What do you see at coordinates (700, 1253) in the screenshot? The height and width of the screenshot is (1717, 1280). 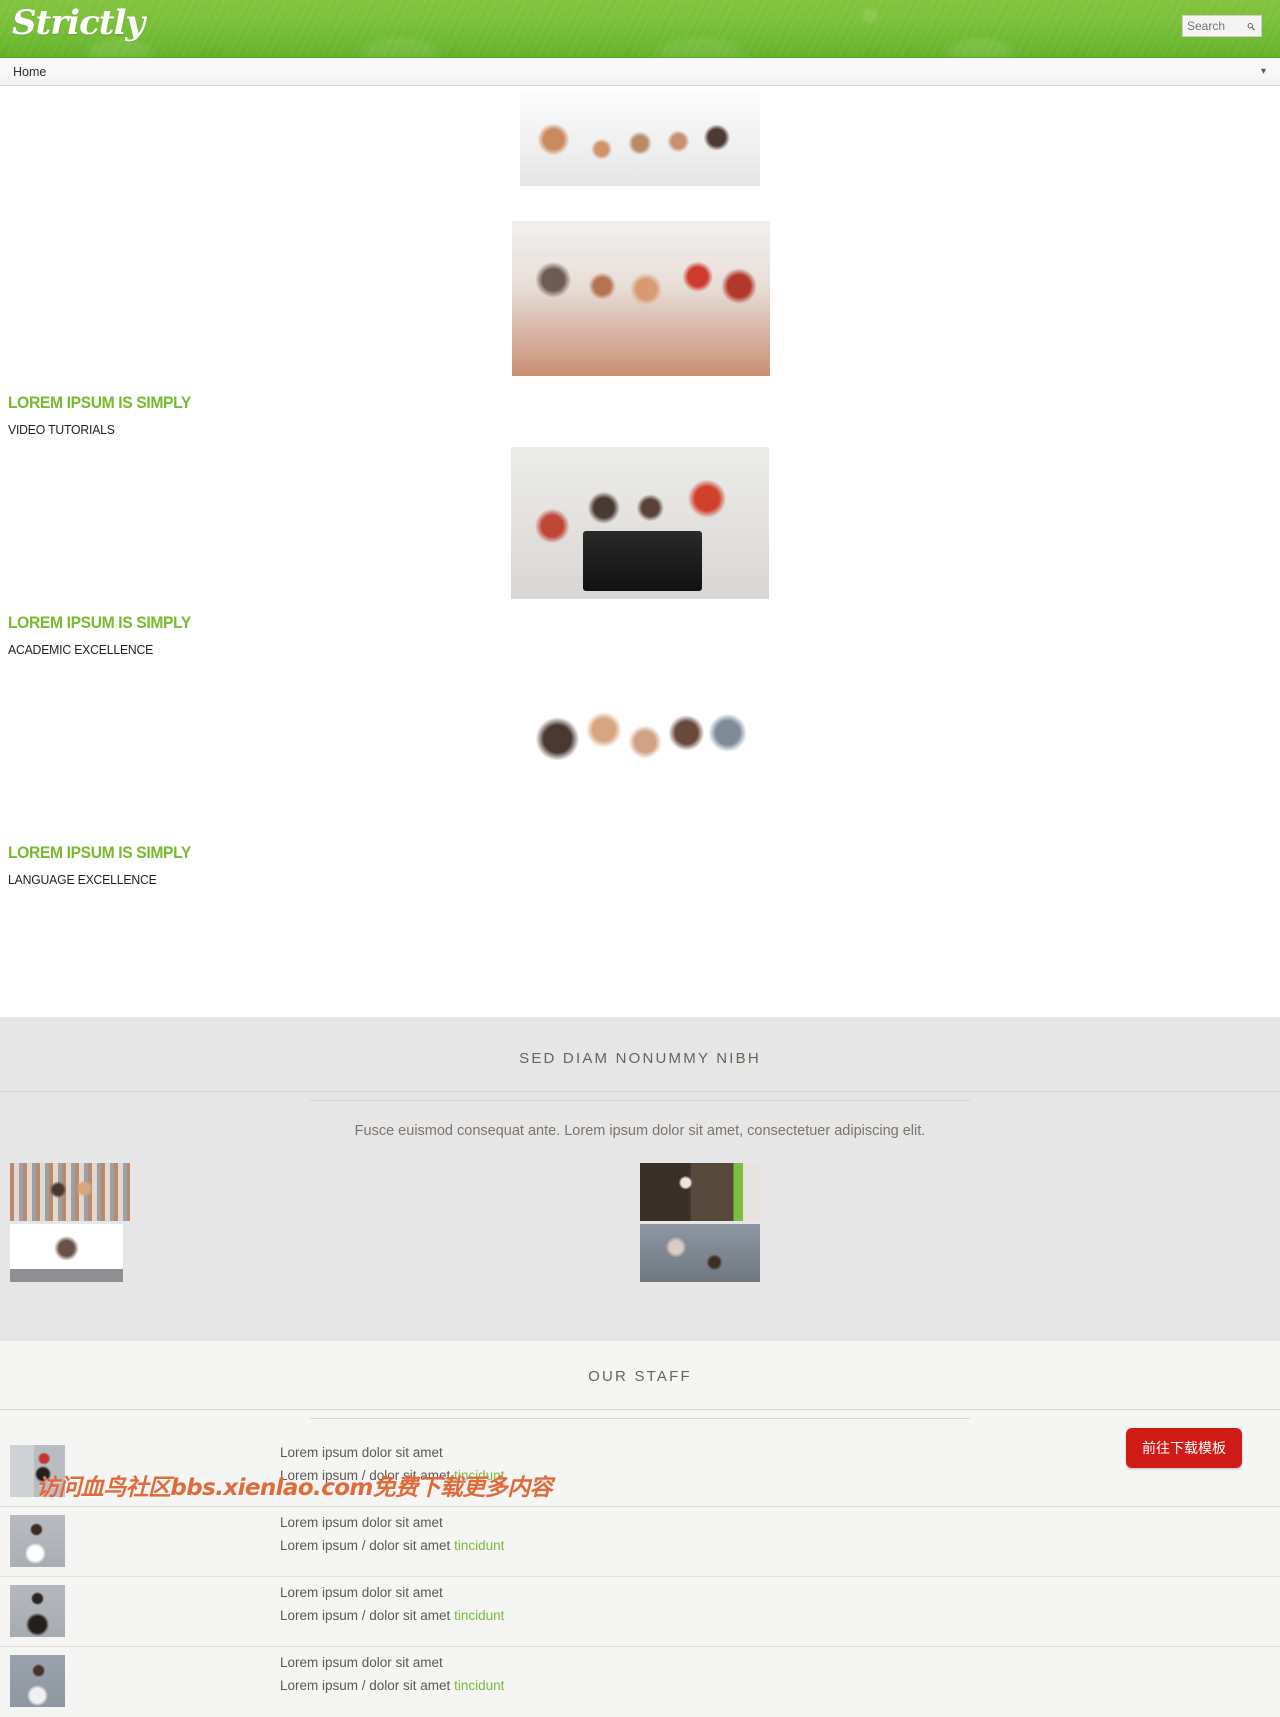 I see `raised-hands-thumb` at bounding box center [700, 1253].